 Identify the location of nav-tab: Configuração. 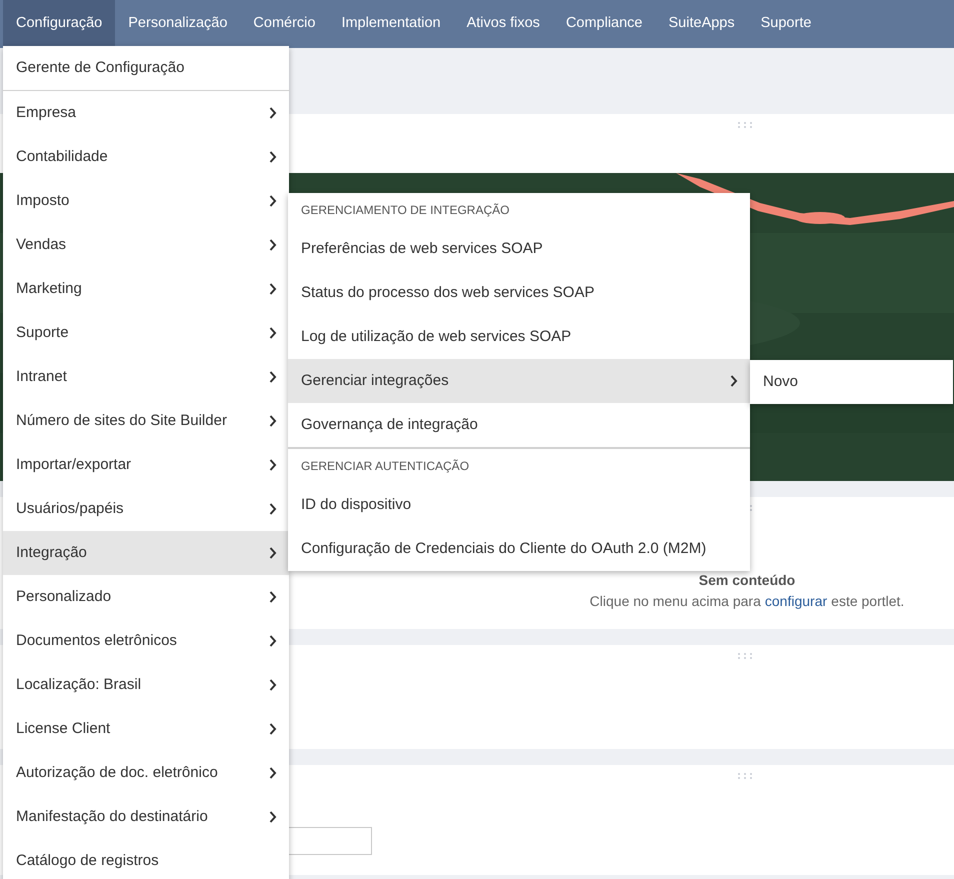
(59, 24).